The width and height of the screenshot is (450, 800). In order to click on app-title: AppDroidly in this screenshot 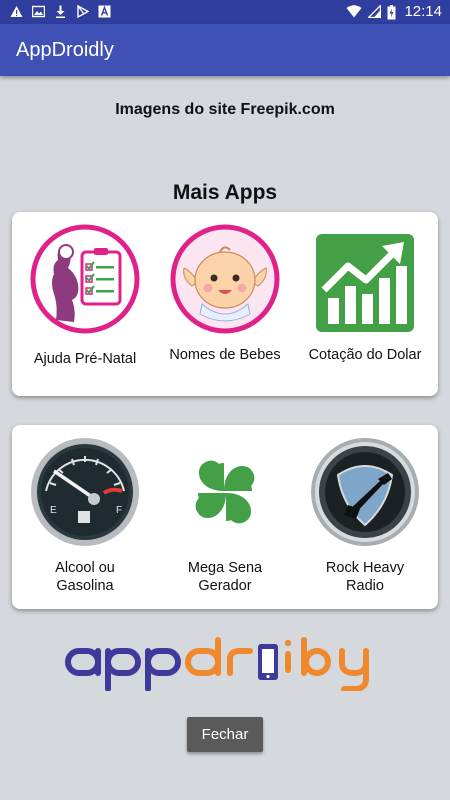, I will do `click(65, 50)`.